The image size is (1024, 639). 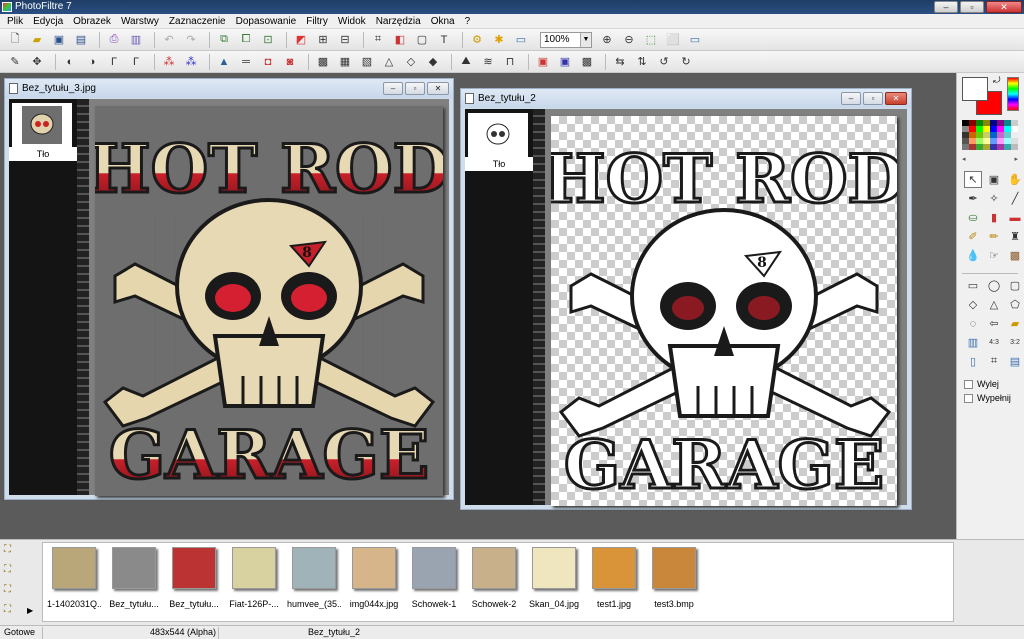 What do you see at coordinates (70, 62) in the screenshot?
I see `brightness-icon: ◐` at bounding box center [70, 62].